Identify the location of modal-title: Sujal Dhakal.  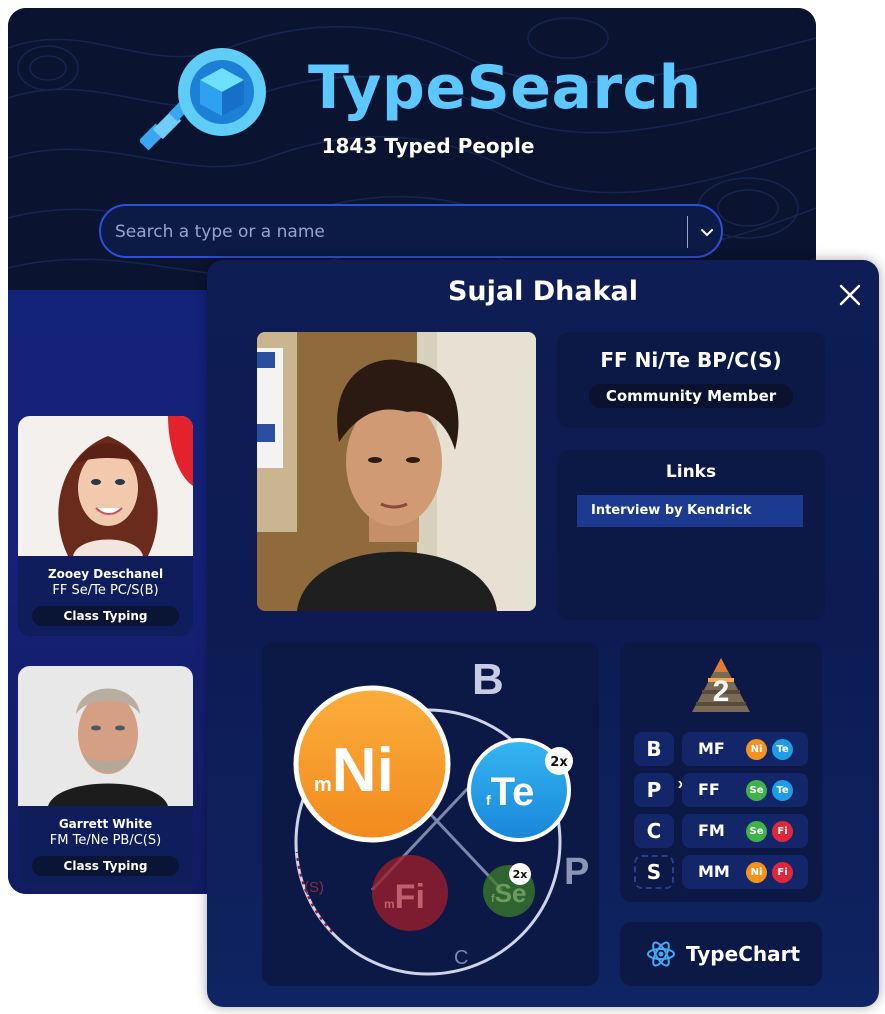
(543, 291).